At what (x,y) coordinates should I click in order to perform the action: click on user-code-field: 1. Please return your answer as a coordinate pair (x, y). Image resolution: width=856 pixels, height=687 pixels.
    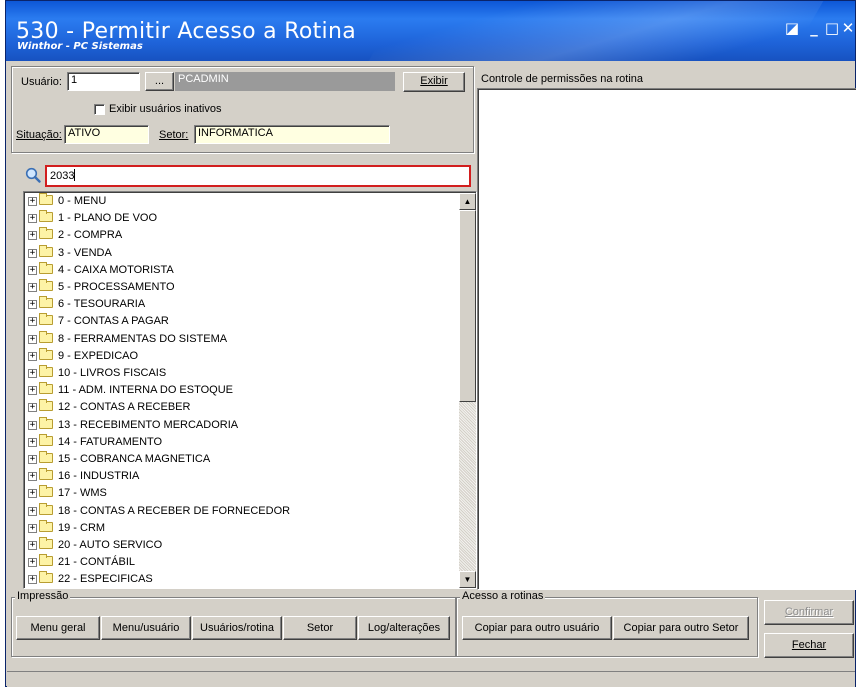
    Looking at the image, I should click on (103, 81).